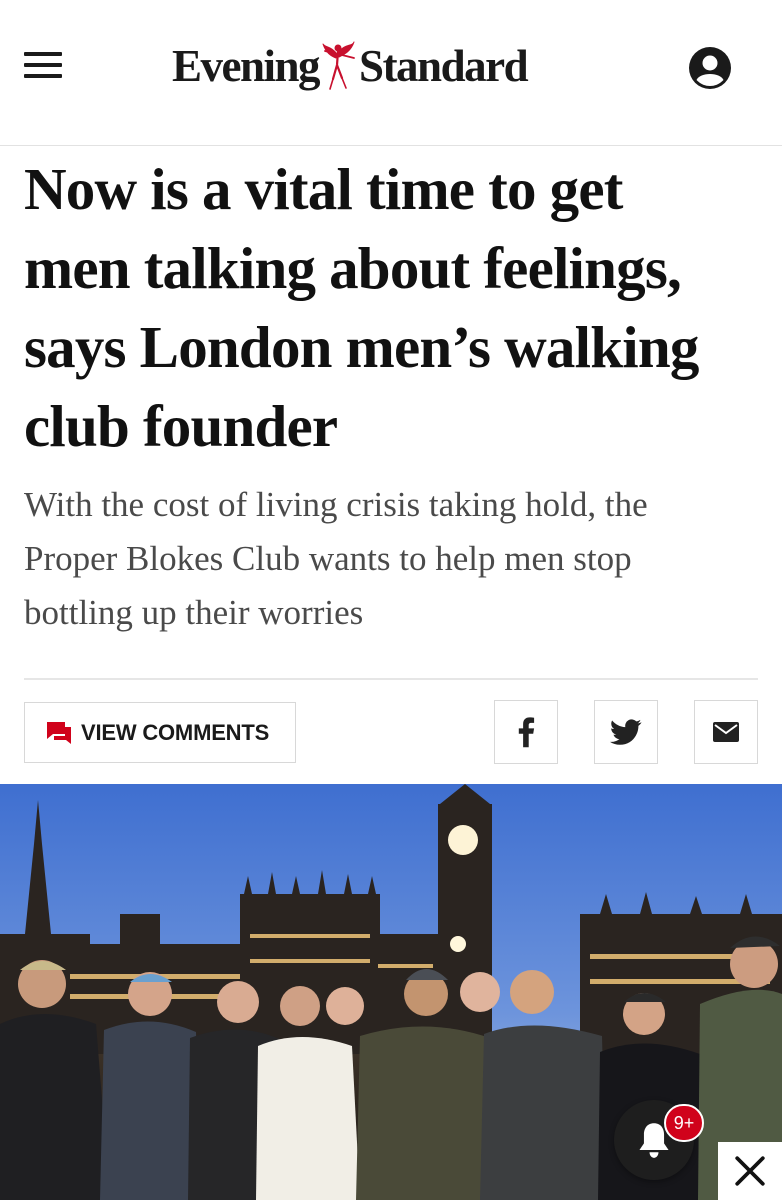 The image size is (782, 1200). I want to click on eros-statue-icon, so click(338, 65).